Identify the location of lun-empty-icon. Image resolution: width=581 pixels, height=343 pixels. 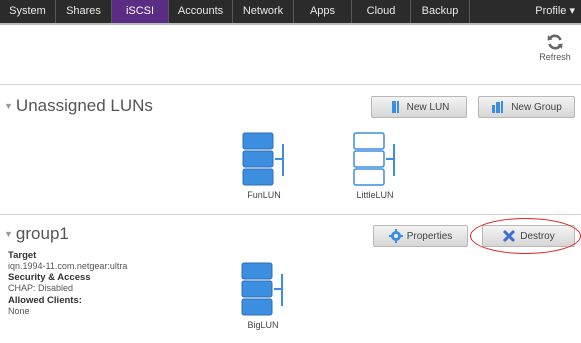
(374, 159).